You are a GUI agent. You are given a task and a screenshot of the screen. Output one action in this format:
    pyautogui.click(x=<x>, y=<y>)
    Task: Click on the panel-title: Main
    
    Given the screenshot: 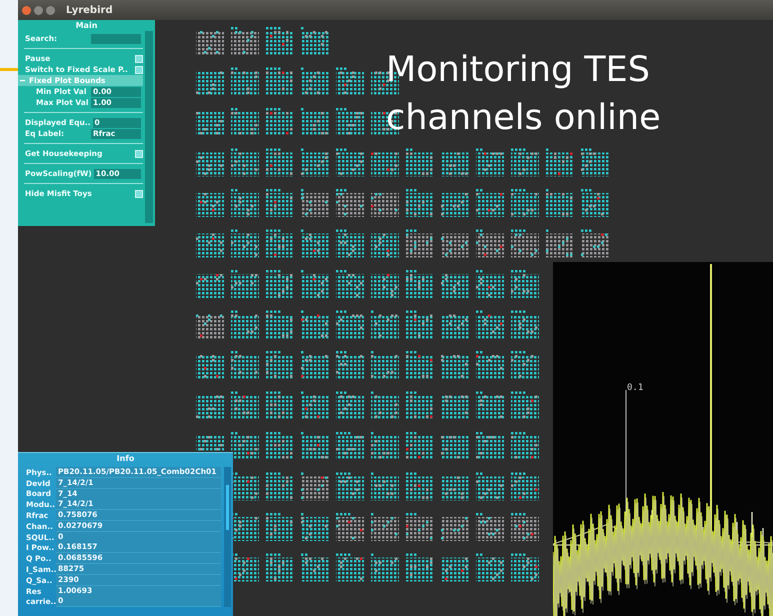 What is the action you would take?
    pyautogui.click(x=86, y=26)
    